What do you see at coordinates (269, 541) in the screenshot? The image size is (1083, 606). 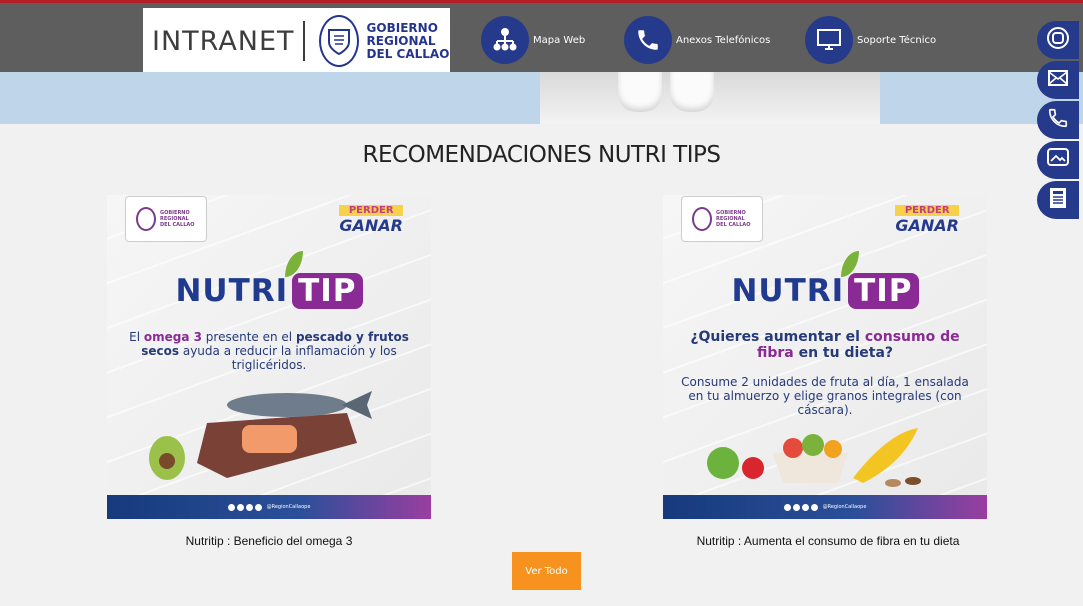 I see `card-caption-omega3: Nutritip : Beneficio del omega 3` at bounding box center [269, 541].